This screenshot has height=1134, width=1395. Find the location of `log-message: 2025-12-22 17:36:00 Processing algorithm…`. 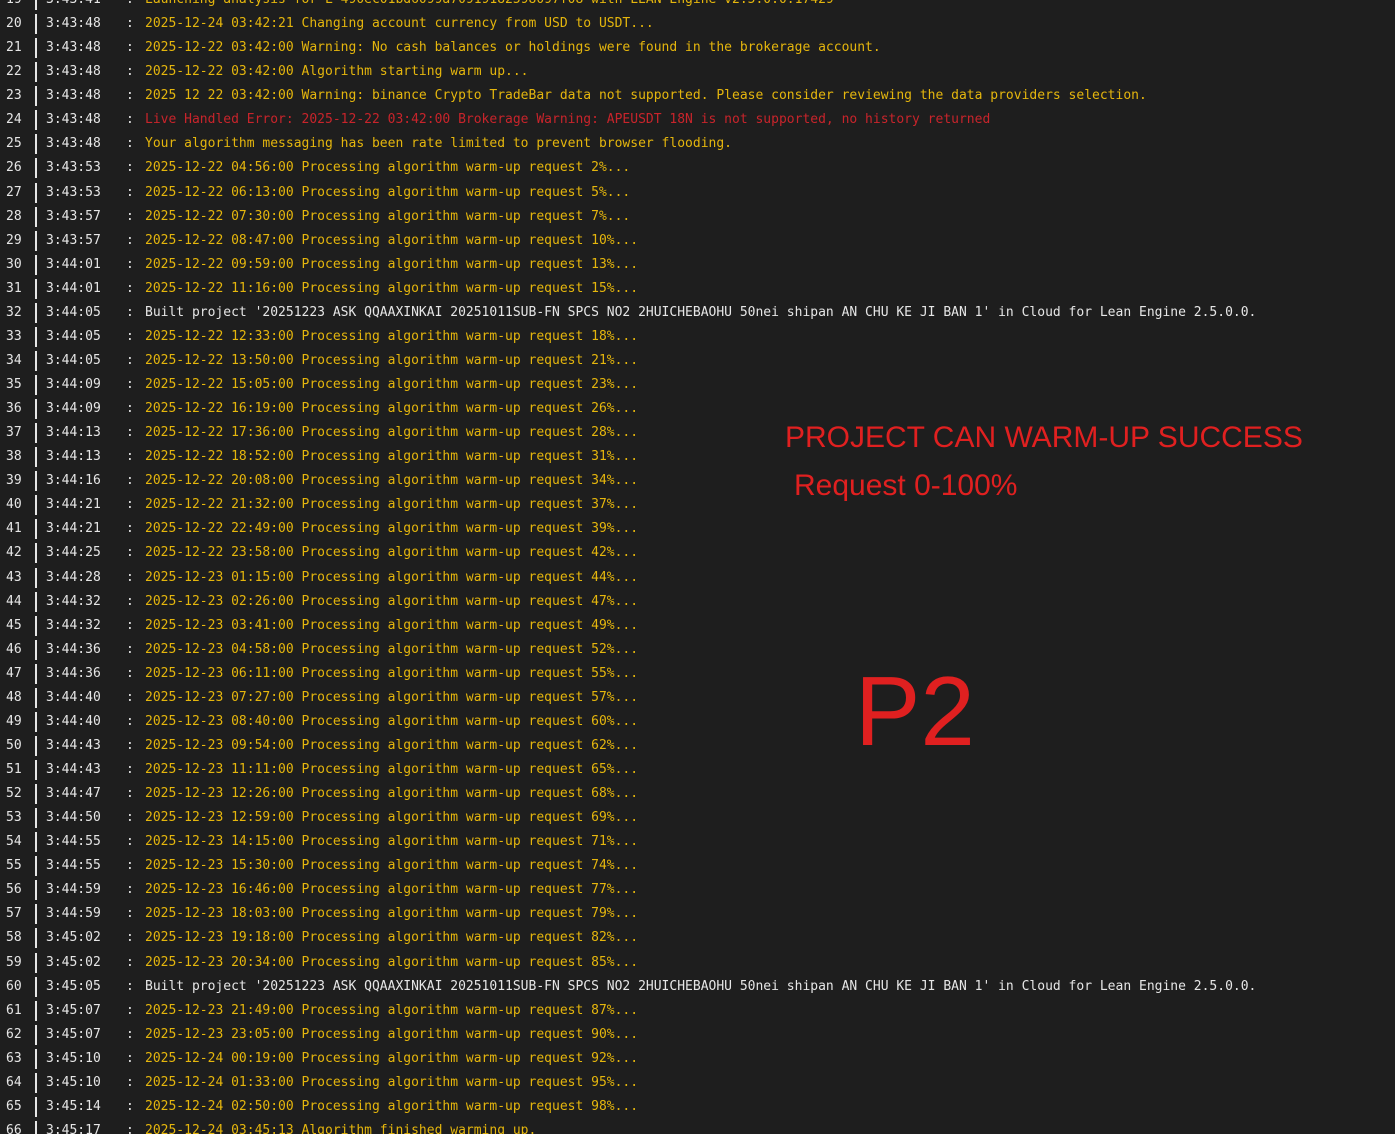

log-message: 2025-12-22 17:36:00 Processing algorithm… is located at coordinates (392, 433).